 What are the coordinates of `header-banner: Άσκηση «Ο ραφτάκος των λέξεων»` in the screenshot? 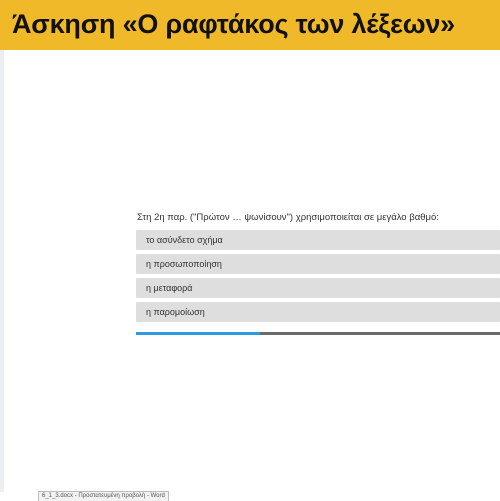 It's located at (250, 25).